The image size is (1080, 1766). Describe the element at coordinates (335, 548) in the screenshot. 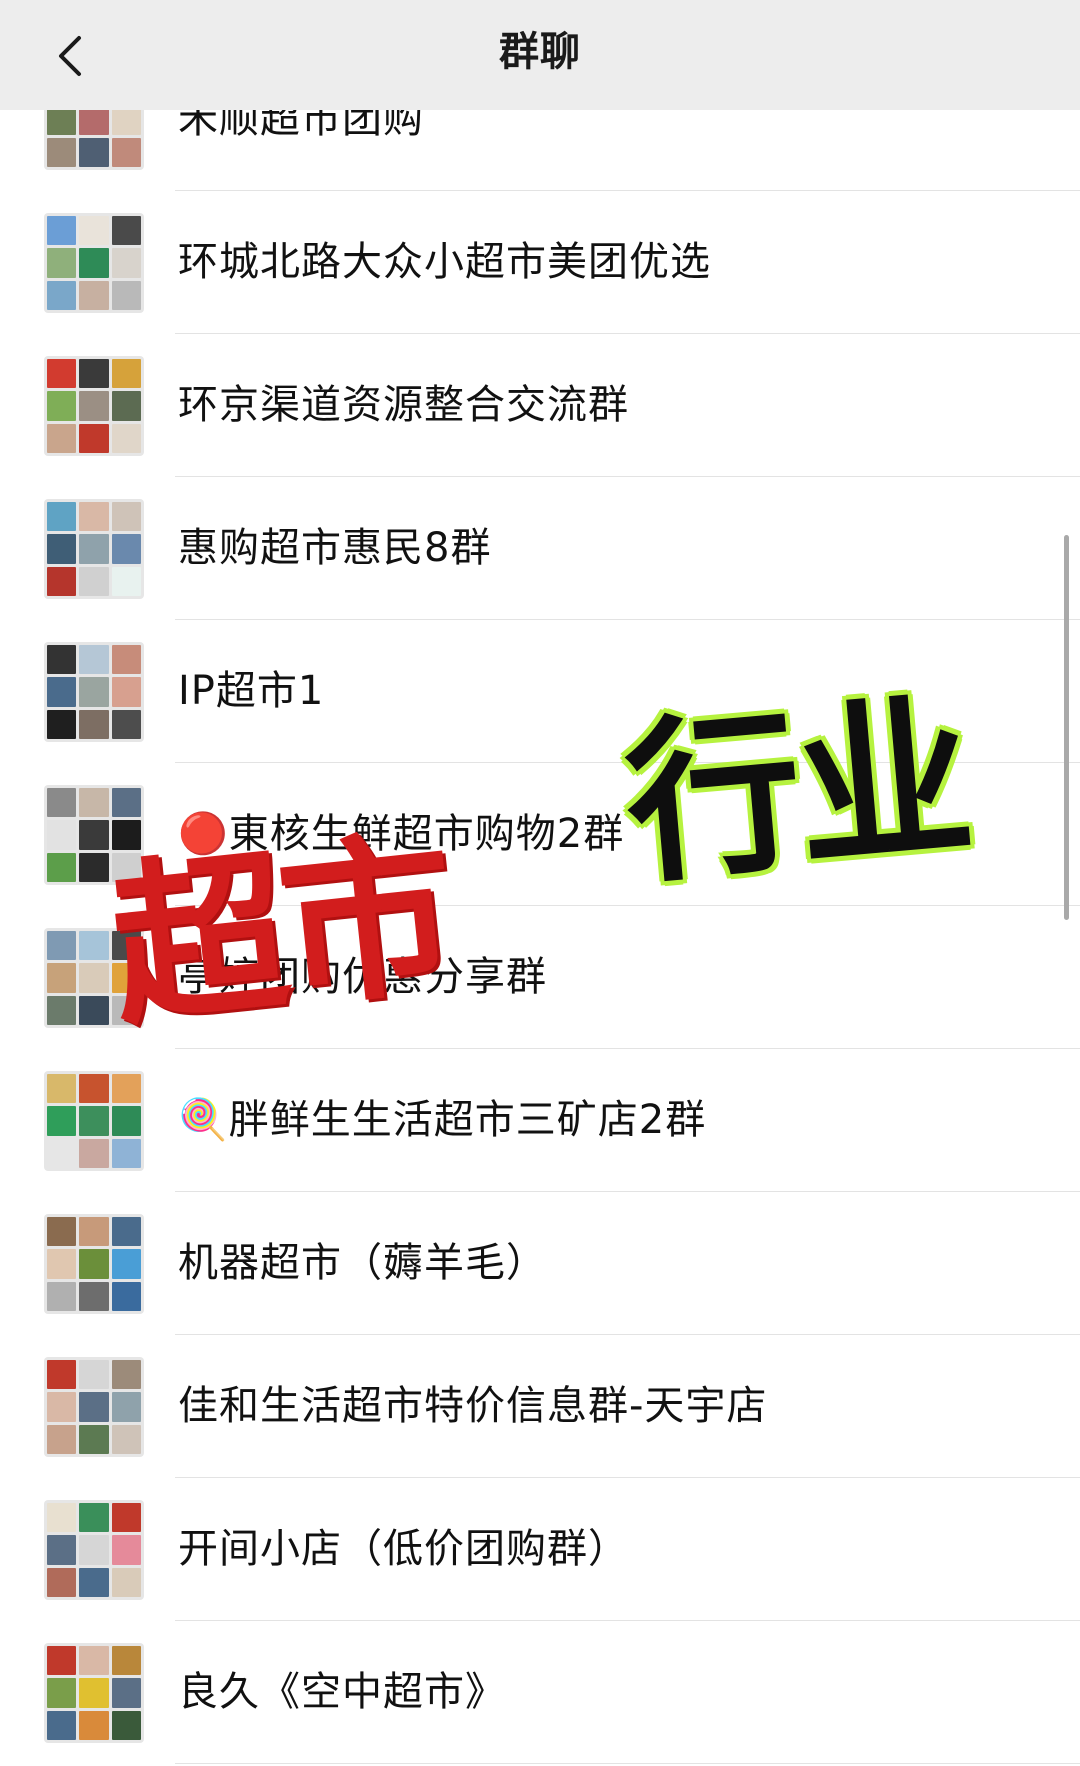

I see `group-name: 惠购超市惠民8群` at that location.